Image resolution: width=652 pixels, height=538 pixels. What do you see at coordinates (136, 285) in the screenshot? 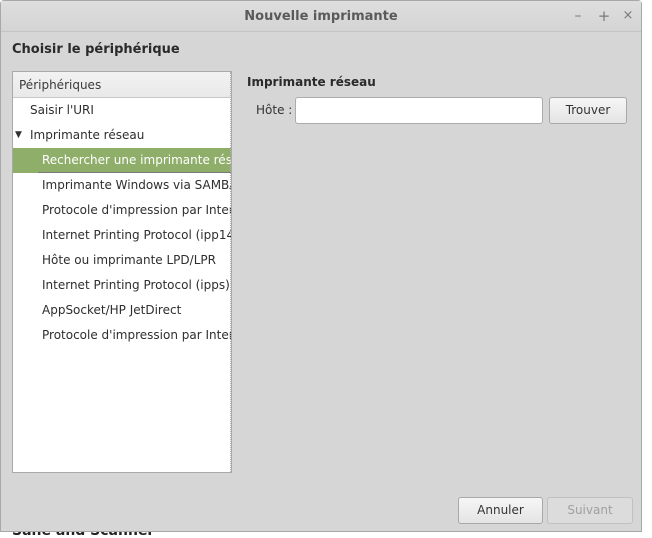
I see `device-item-label: Internet Printing Protocol (ipps)` at bounding box center [136, 285].